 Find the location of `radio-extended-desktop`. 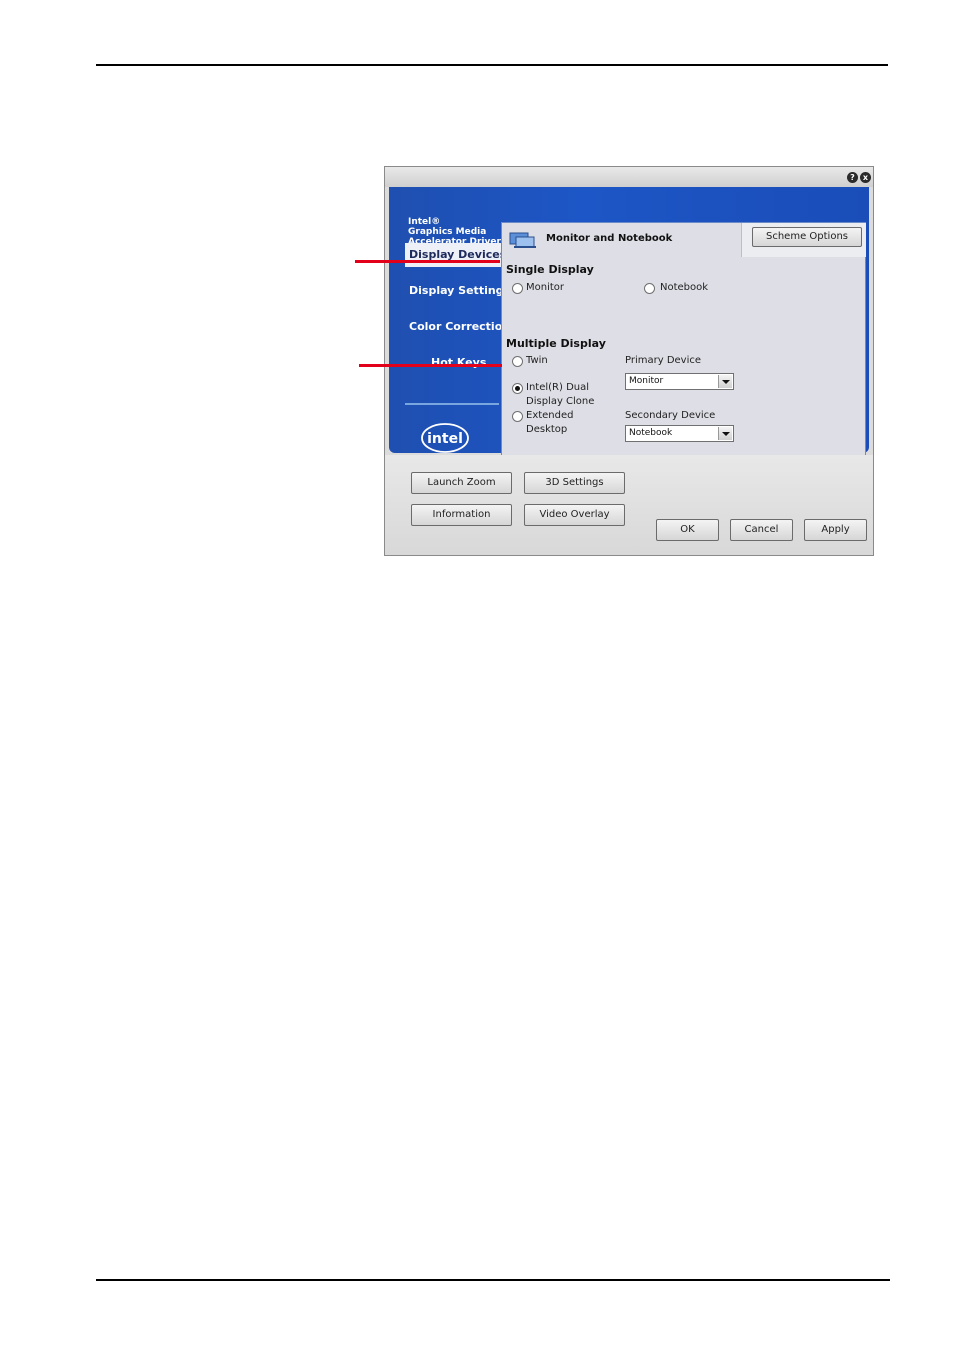

radio-extended-desktop is located at coordinates (517, 416).